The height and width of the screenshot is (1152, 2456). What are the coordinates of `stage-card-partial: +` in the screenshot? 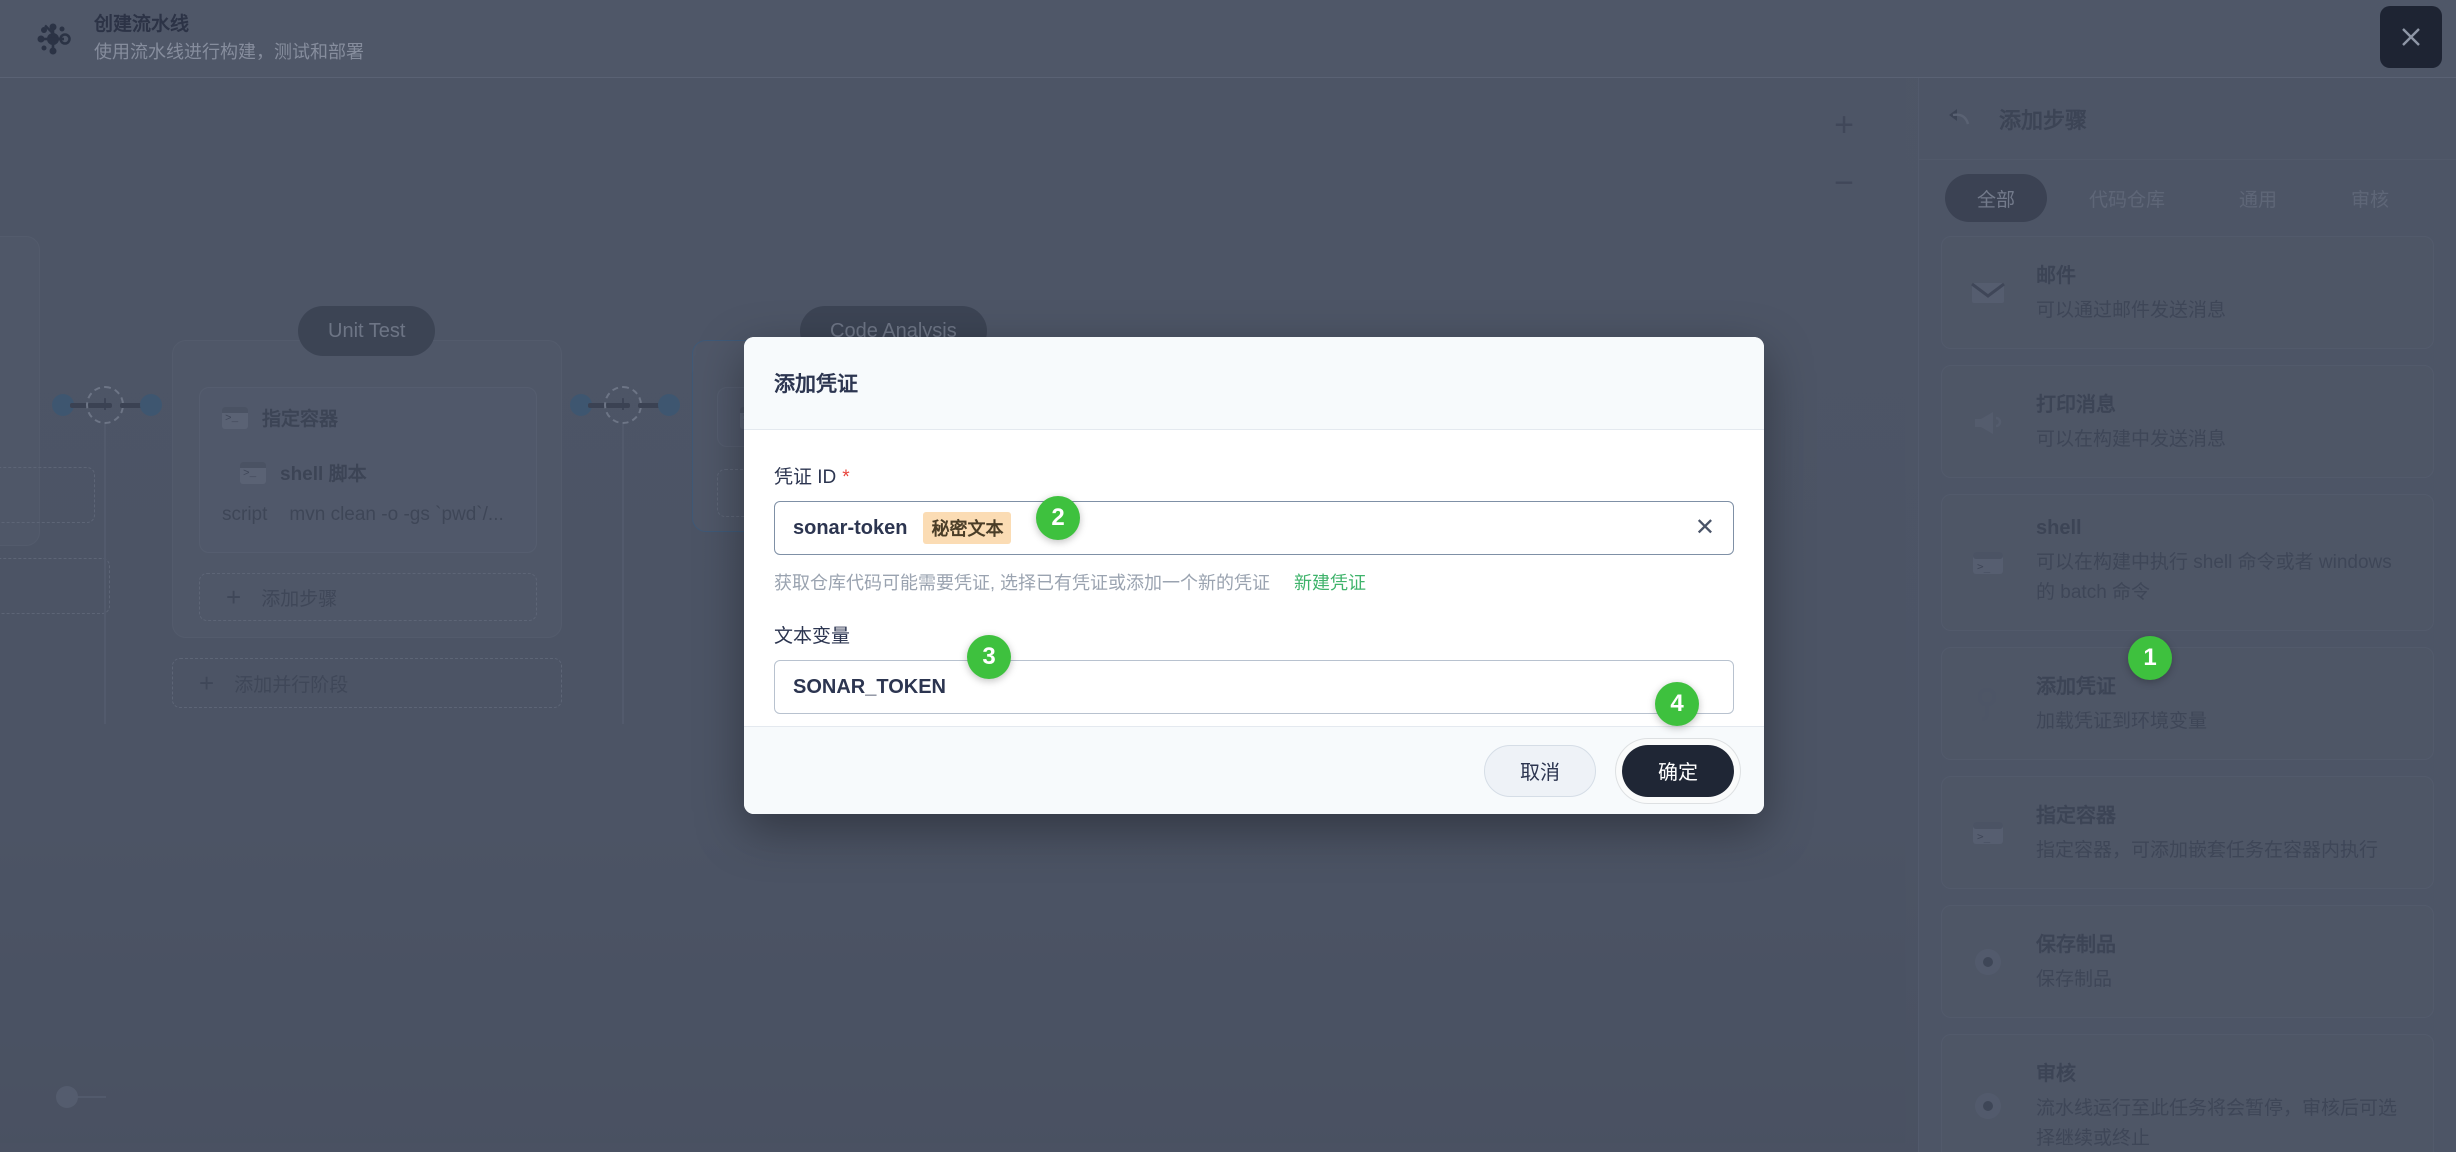 It's located at (47, 391).